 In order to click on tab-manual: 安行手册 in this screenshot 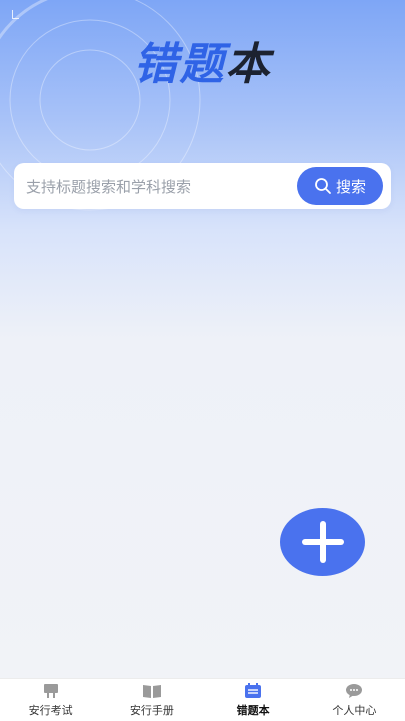, I will do `click(151, 700)`.